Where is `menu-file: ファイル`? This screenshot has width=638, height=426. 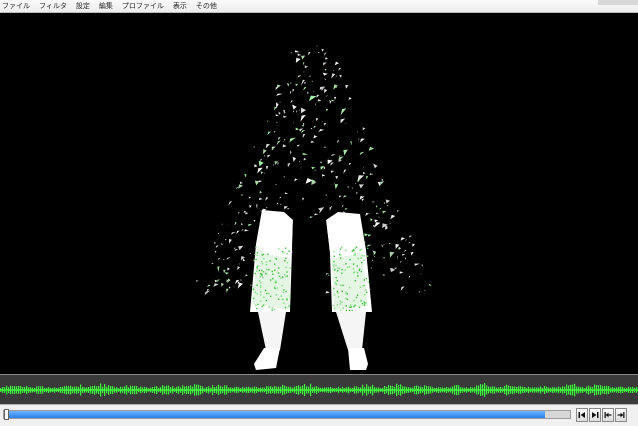
menu-file: ファイル is located at coordinates (16, 6).